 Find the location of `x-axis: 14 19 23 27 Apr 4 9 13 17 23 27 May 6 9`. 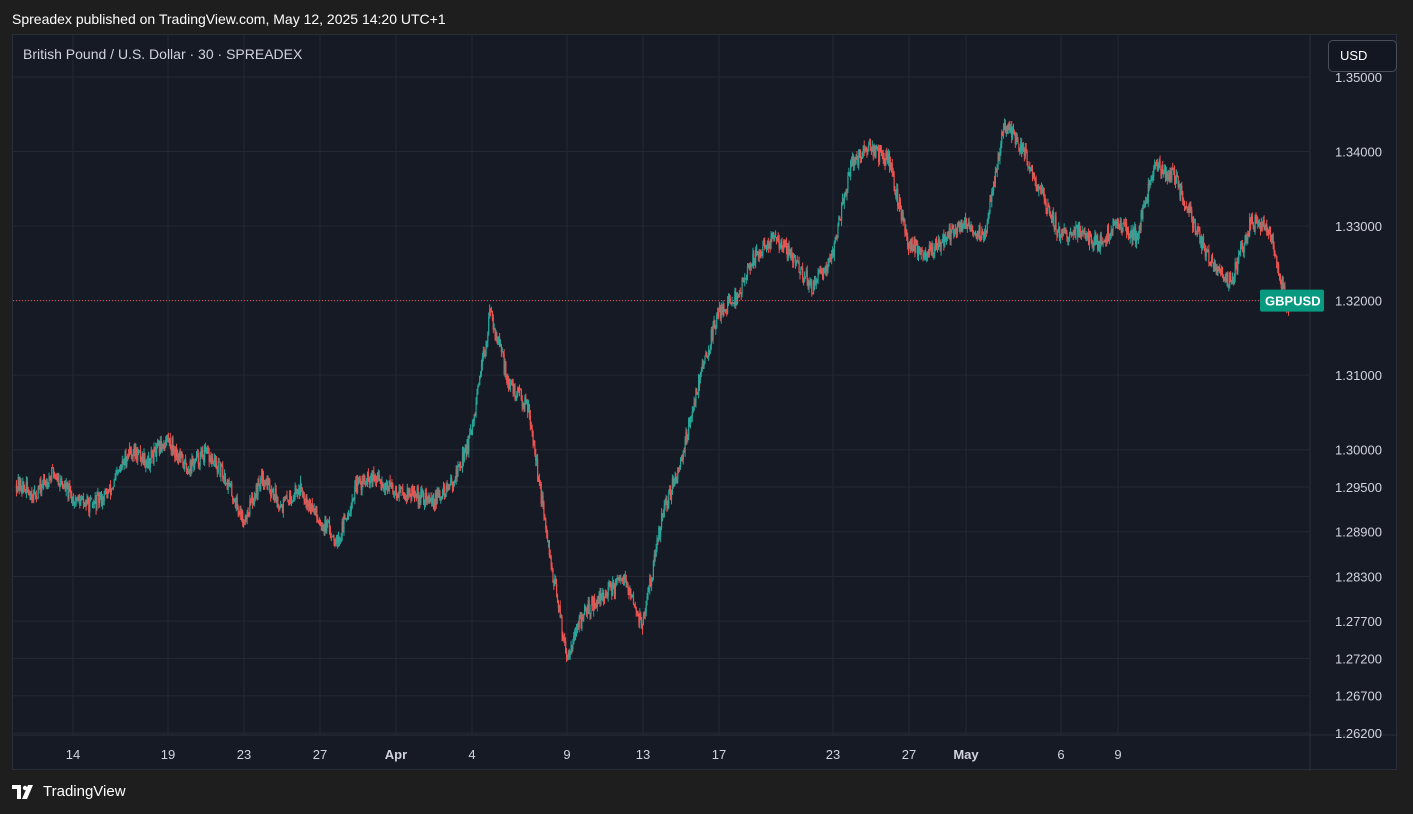

x-axis: 14 19 23 27 Apr 4 9 13 17 23 27 May 6 9 is located at coordinates (594, 754).